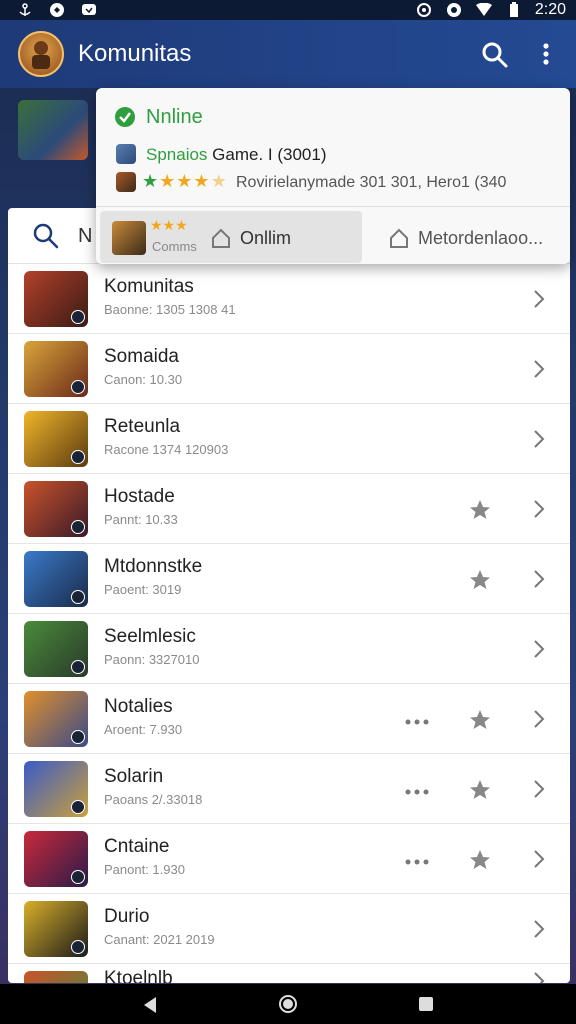 Image resolution: width=576 pixels, height=1024 pixels. What do you see at coordinates (152, 659) in the screenshot?
I see `item-subtitle: Paonn: 3327010` at bounding box center [152, 659].